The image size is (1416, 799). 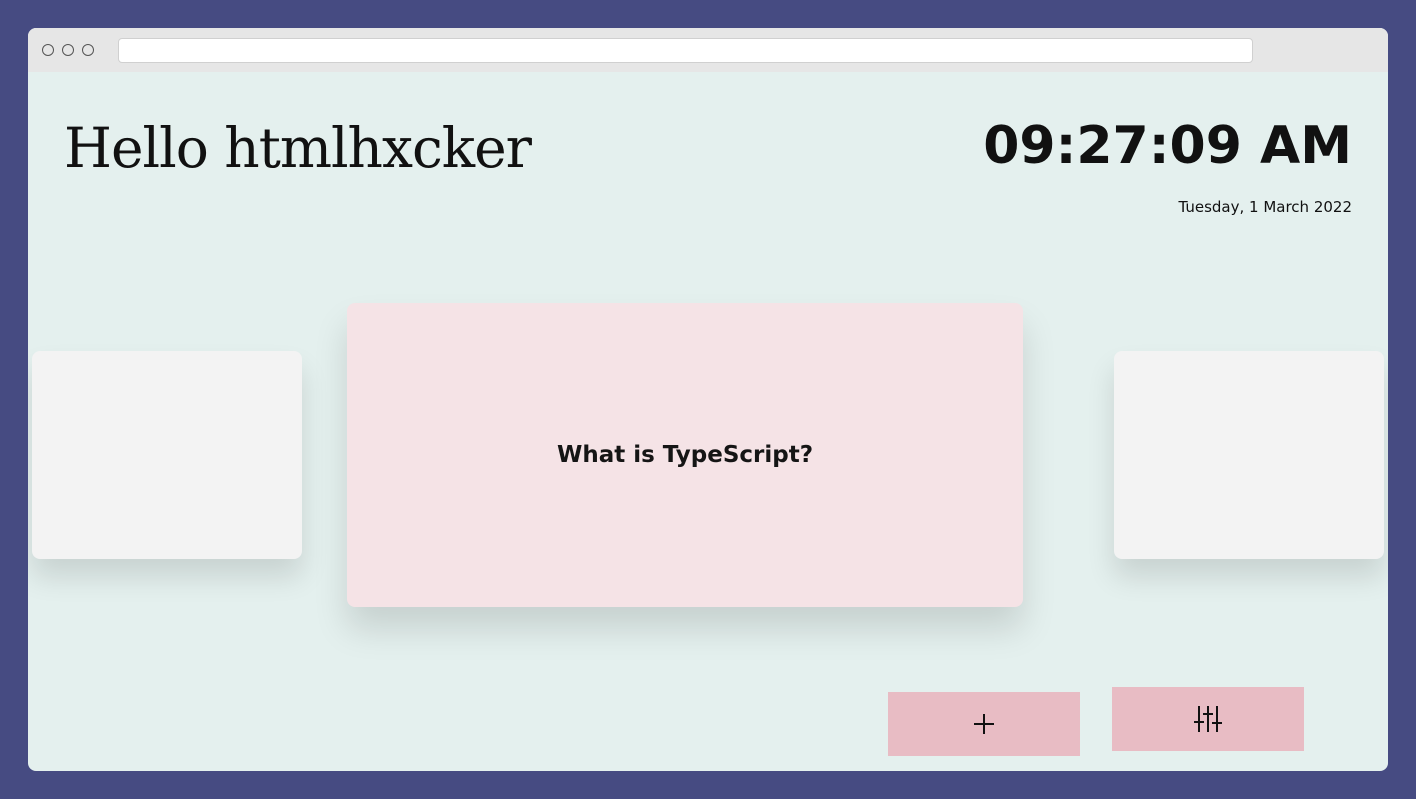 I want to click on clock-time: 09:27:09 AM, so click(x=1167, y=146).